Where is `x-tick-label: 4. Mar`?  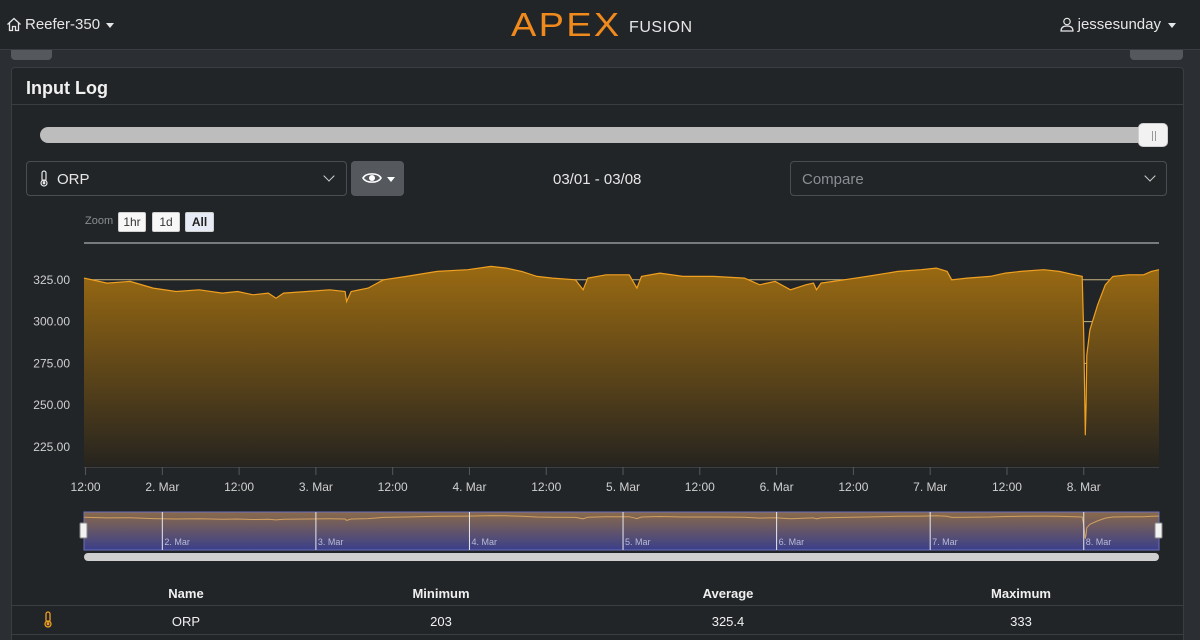 x-tick-label: 4. Mar is located at coordinates (469, 487).